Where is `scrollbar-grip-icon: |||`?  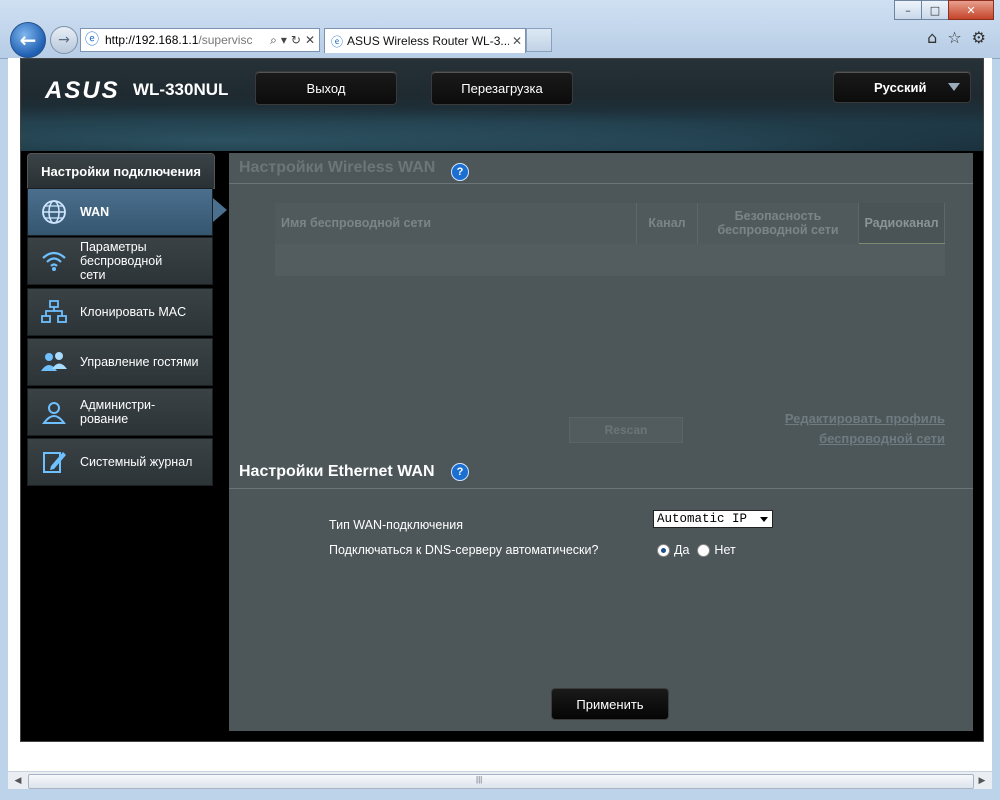
scrollbar-grip-icon: ||| is located at coordinates (479, 779).